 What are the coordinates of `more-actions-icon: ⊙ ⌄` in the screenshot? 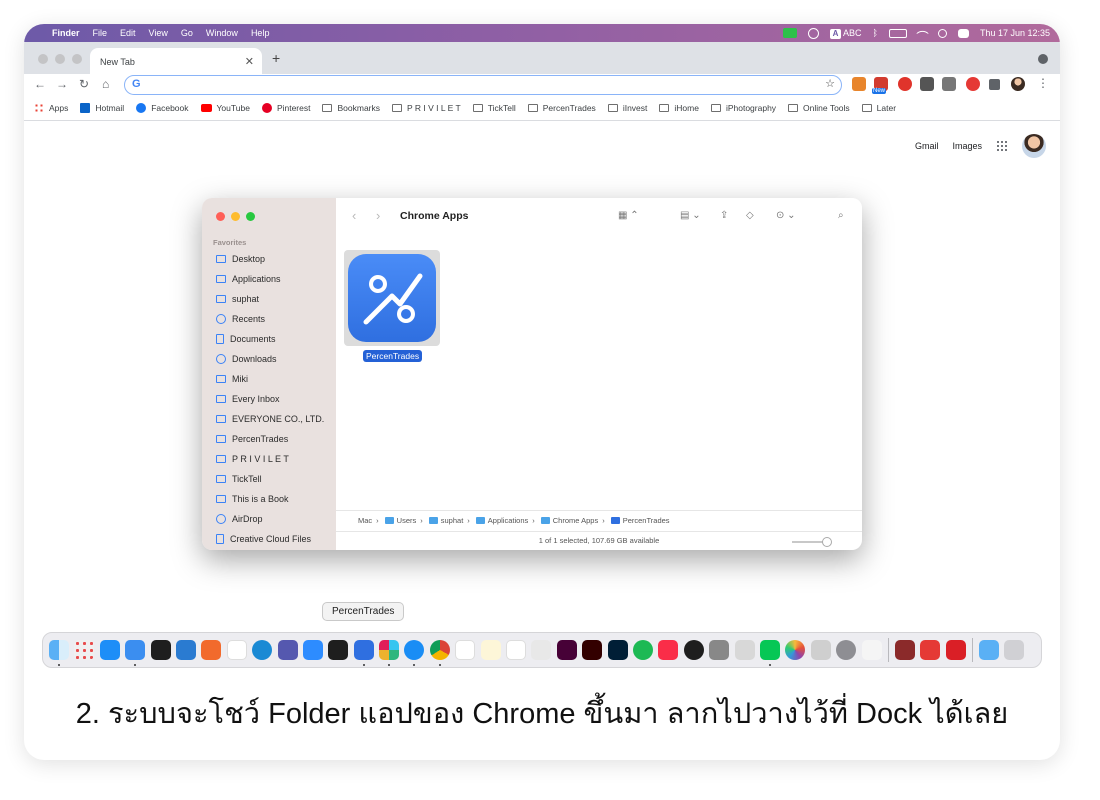 It's located at (786, 215).